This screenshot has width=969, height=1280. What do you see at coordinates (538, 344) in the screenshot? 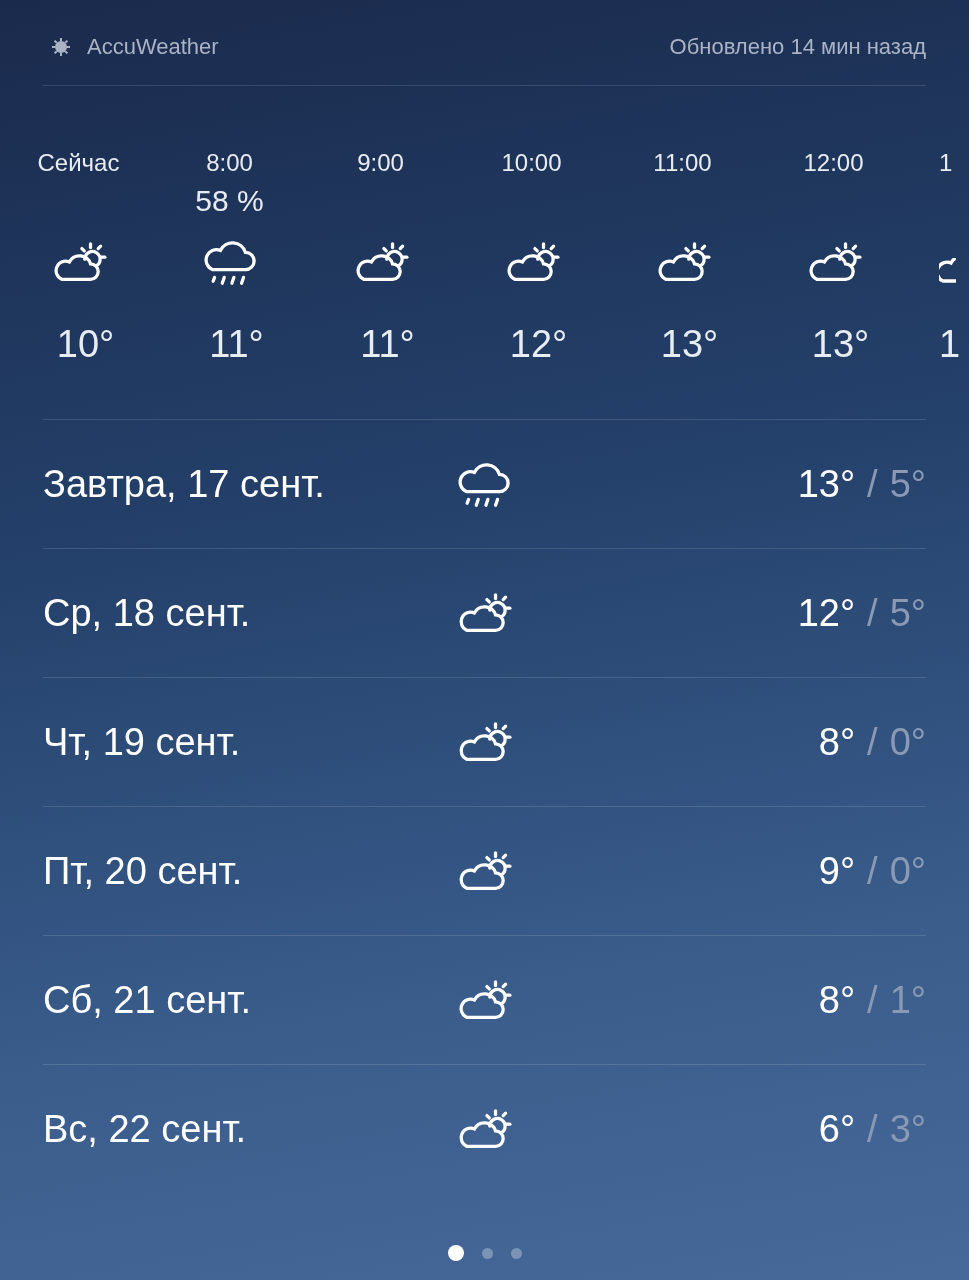
I see `hour-temperature: 12°` at bounding box center [538, 344].